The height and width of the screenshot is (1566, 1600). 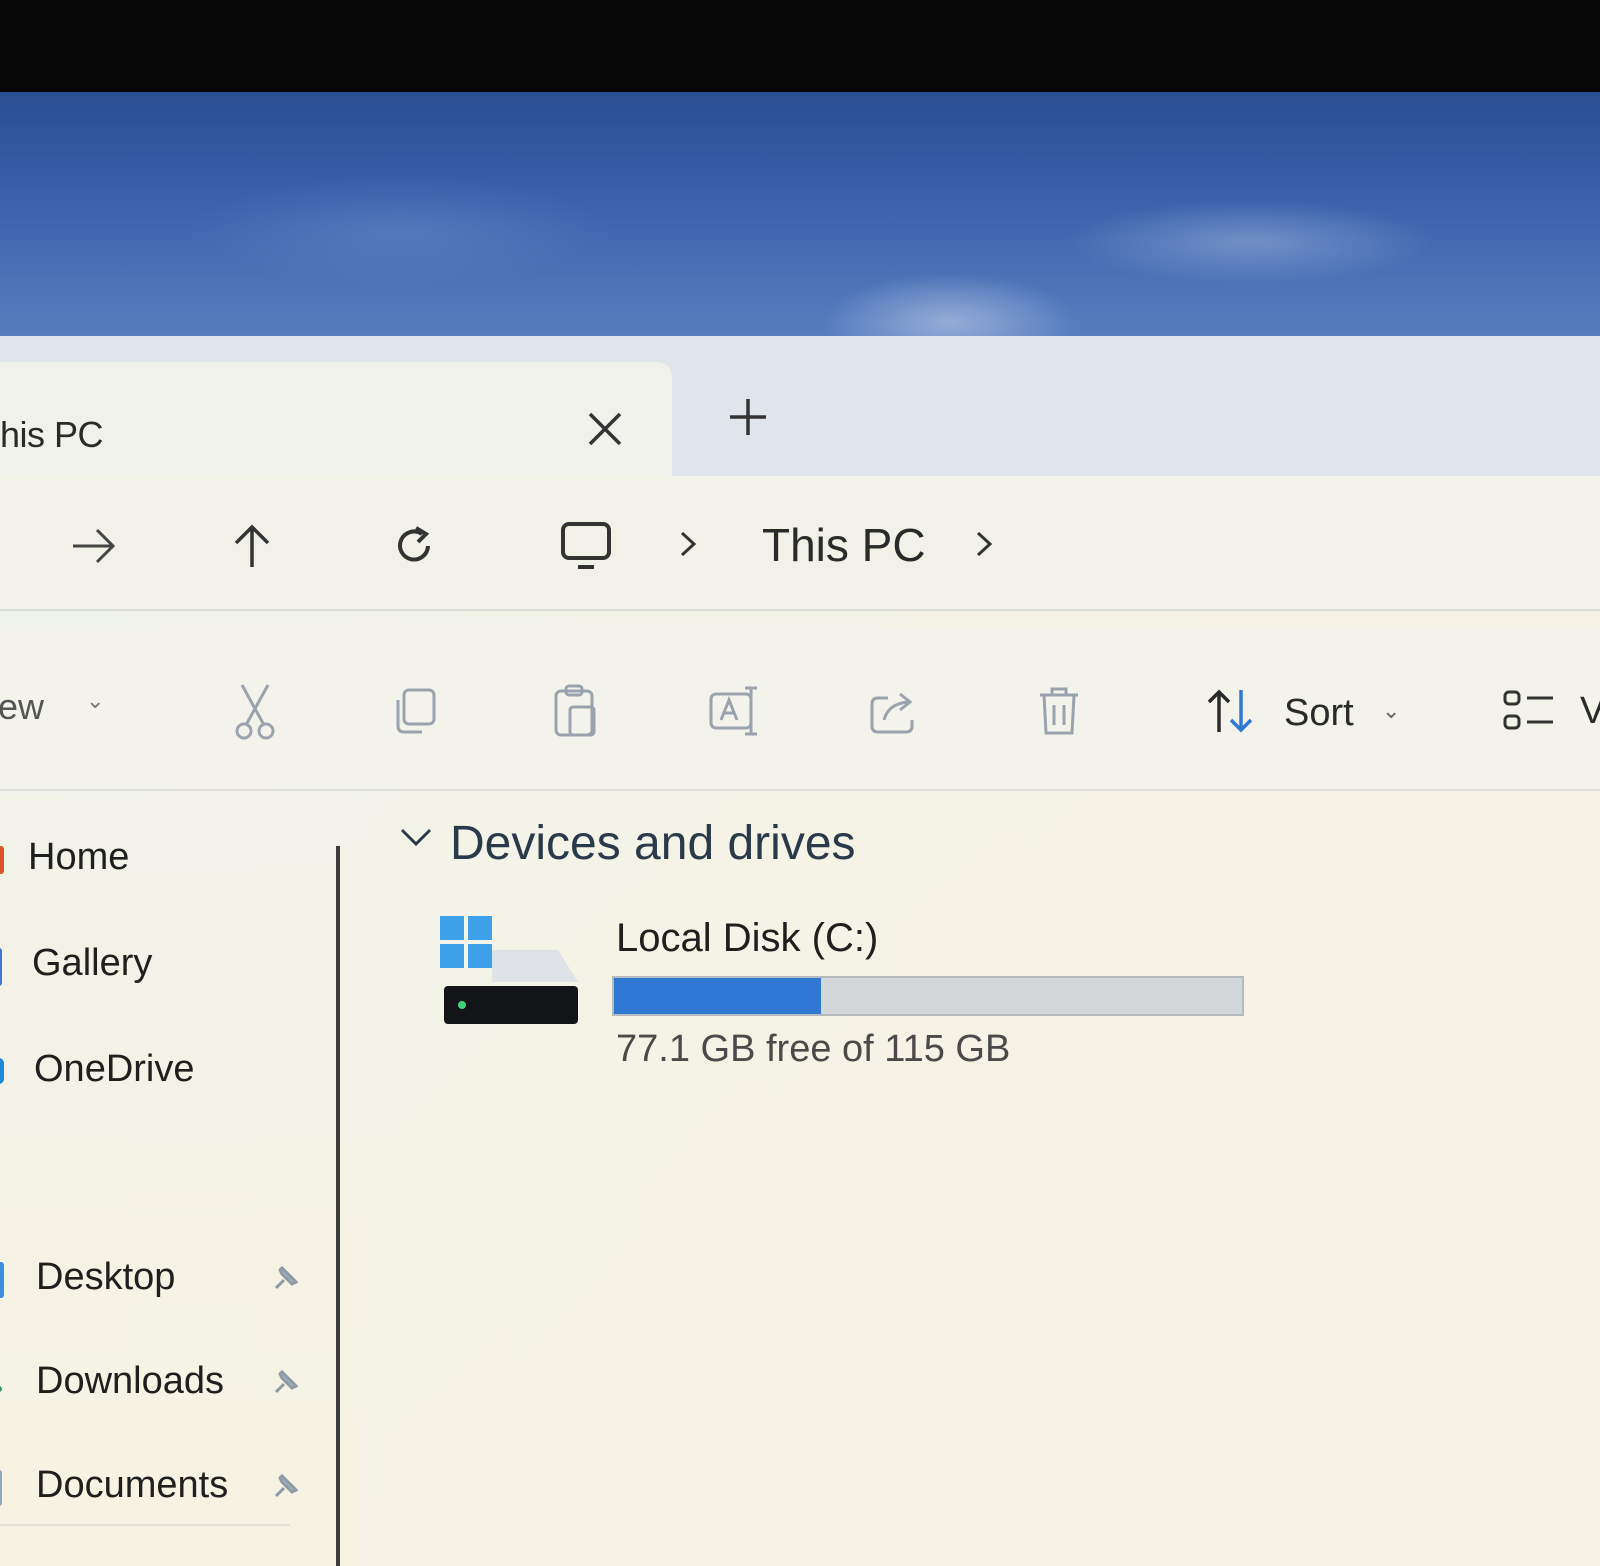 I want to click on sort-icon, so click(x=1231, y=711).